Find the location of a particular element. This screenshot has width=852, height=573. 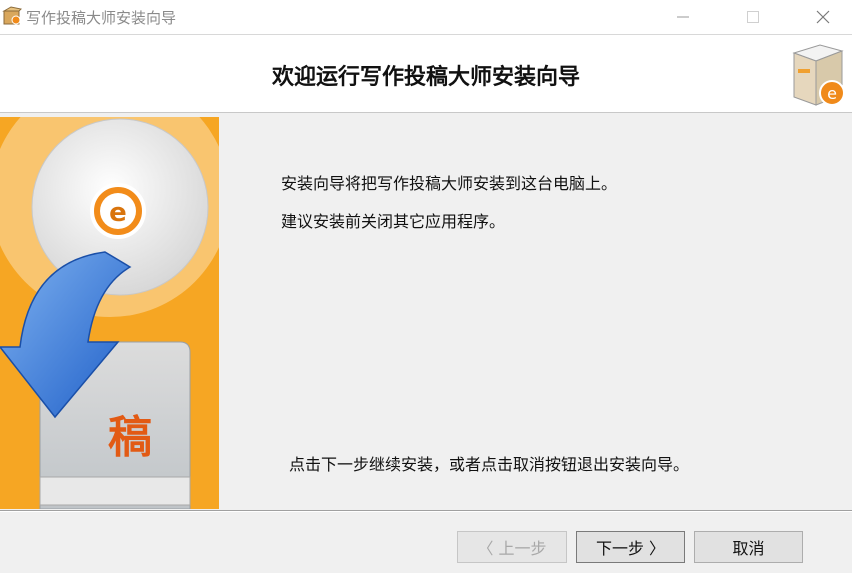

maximize-icon is located at coordinates (753, 17).